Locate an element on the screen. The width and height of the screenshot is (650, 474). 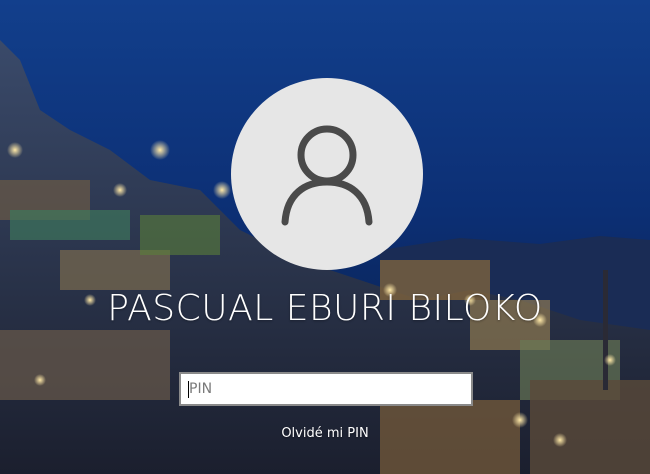
user-avatar is located at coordinates (327, 174).